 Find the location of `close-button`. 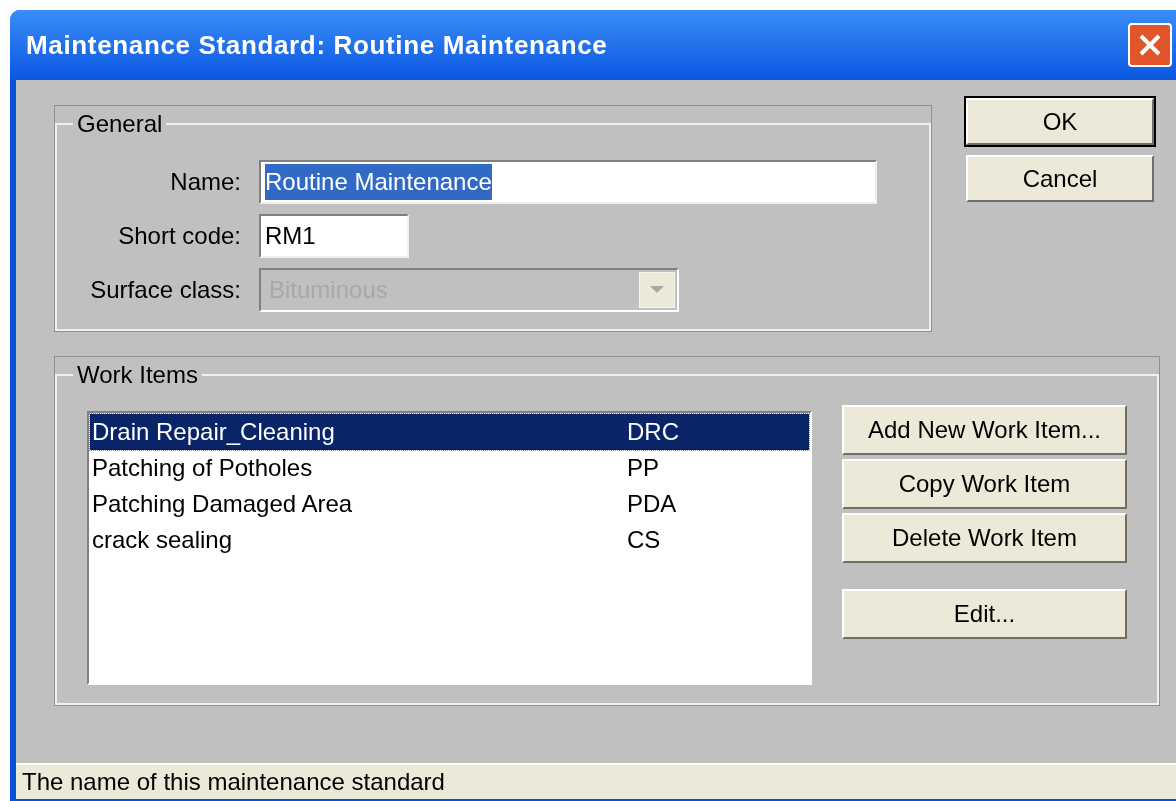

close-button is located at coordinates (1150, 45).